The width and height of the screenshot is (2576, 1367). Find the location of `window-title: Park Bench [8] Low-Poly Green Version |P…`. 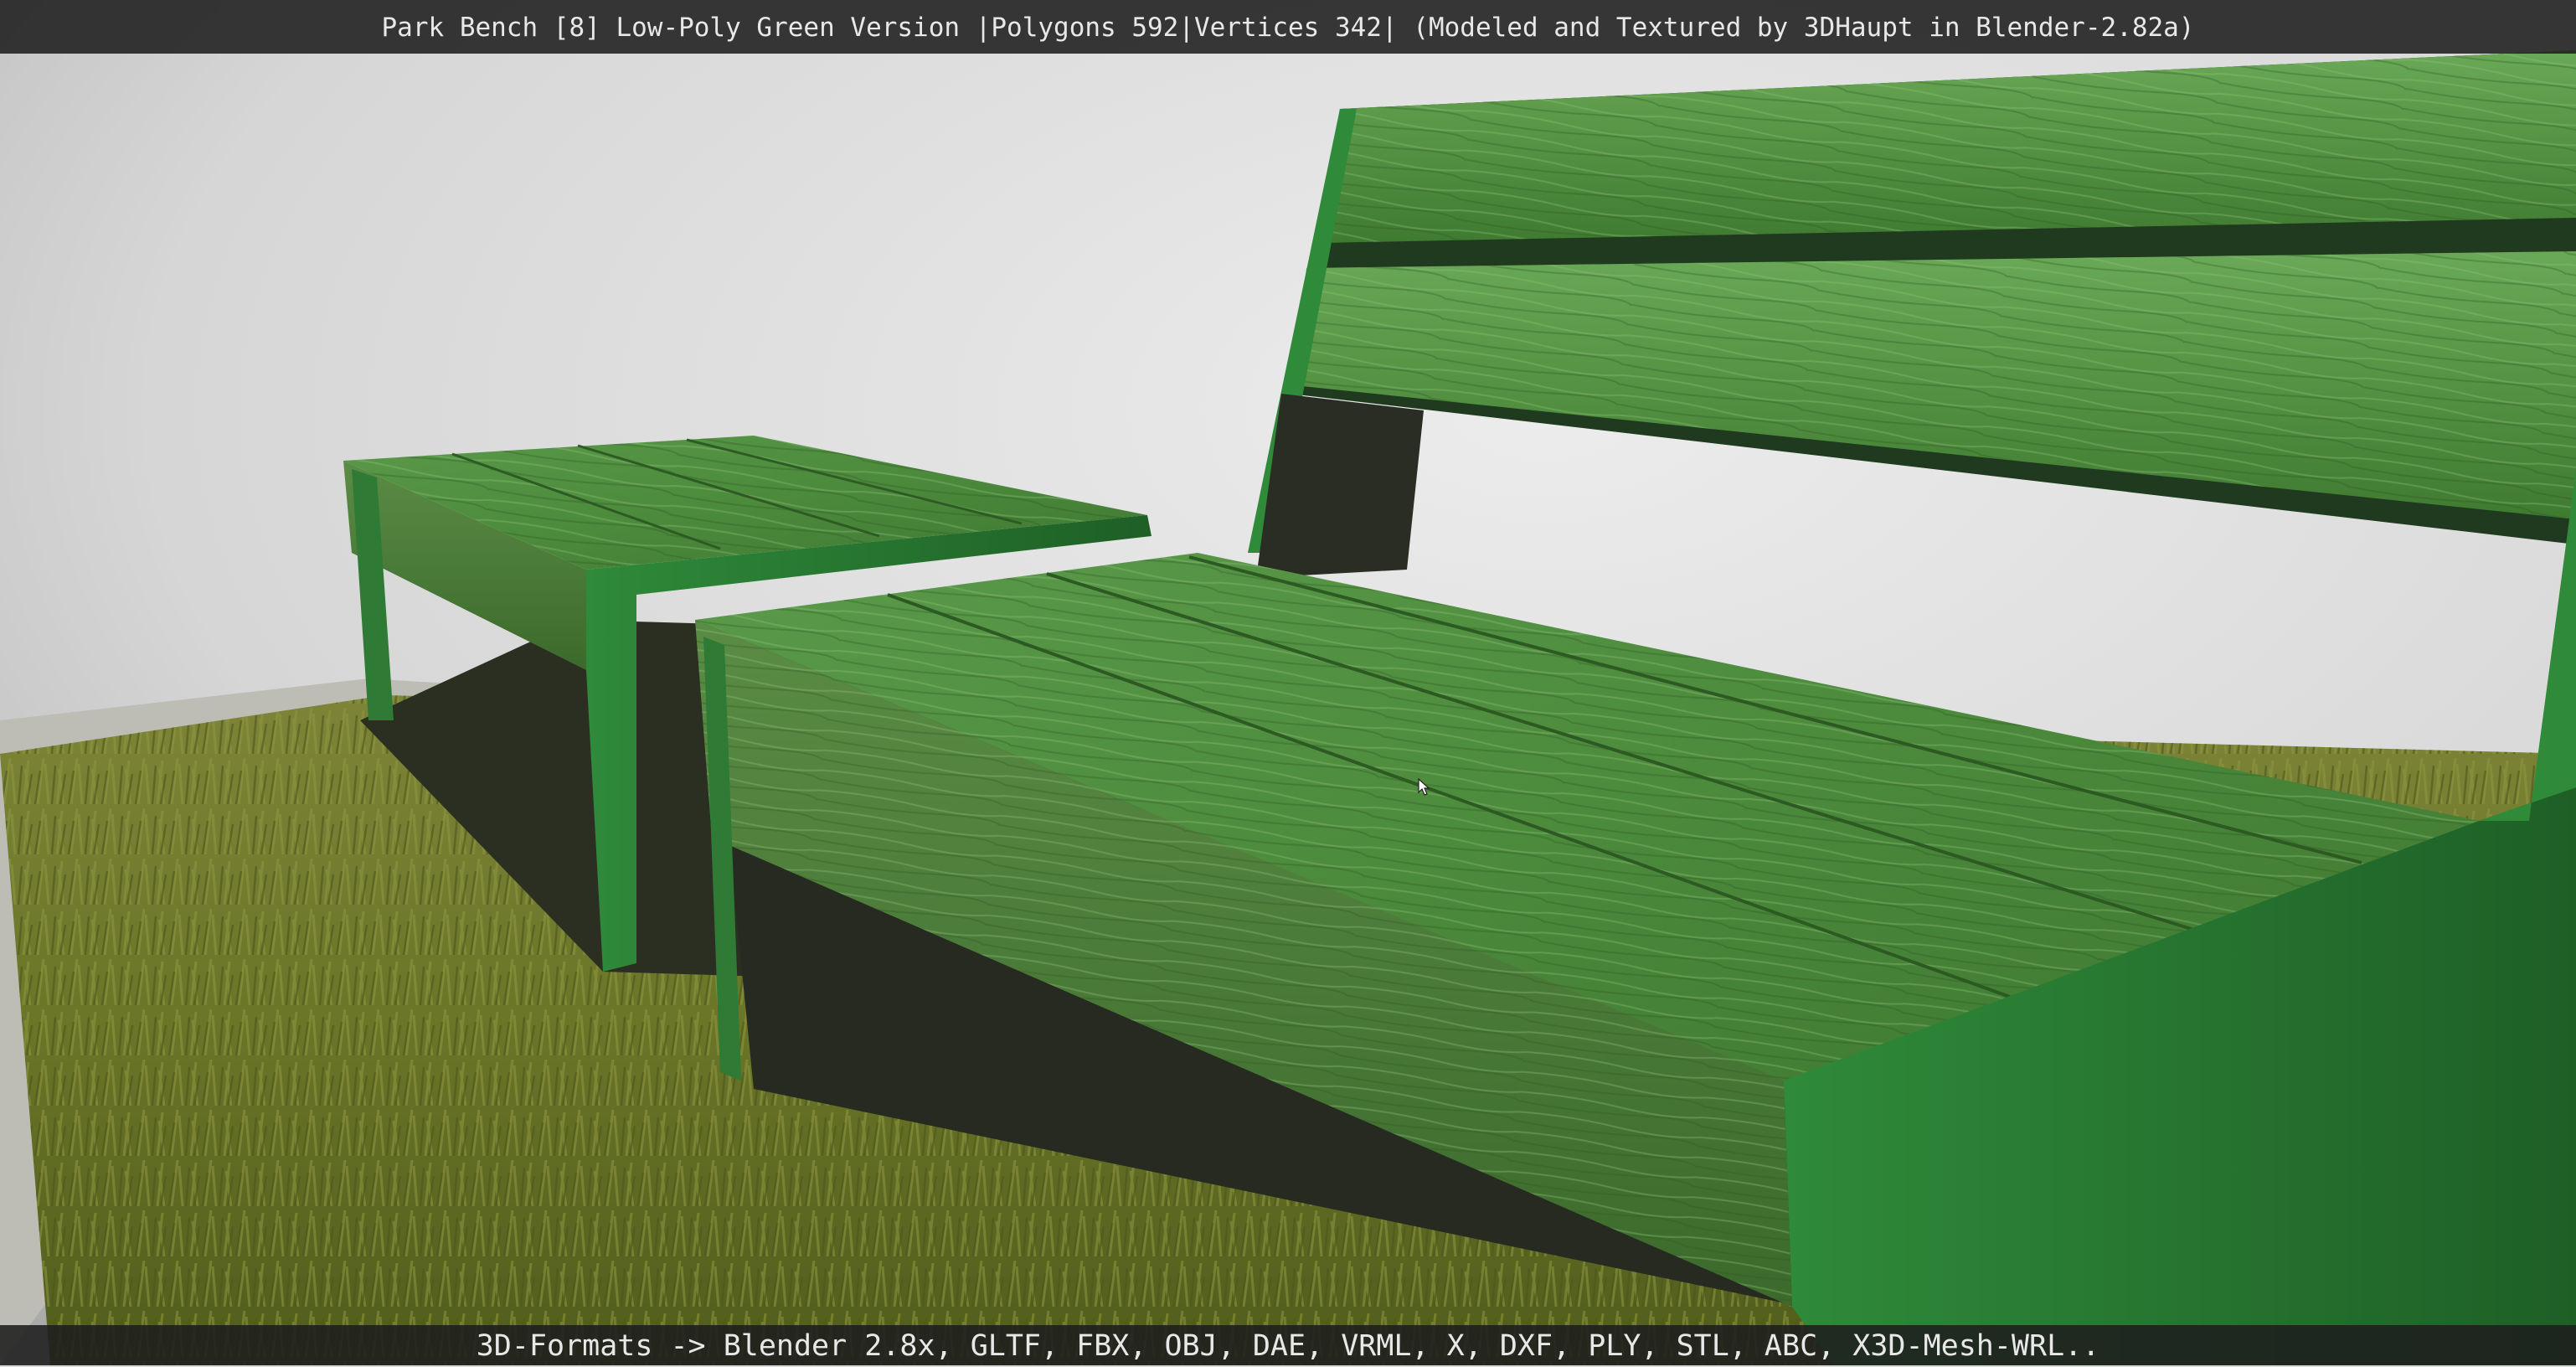

window-title: Park Bench [8] Low-Poly Green Version |P… is located at coordinates (1288, 27).